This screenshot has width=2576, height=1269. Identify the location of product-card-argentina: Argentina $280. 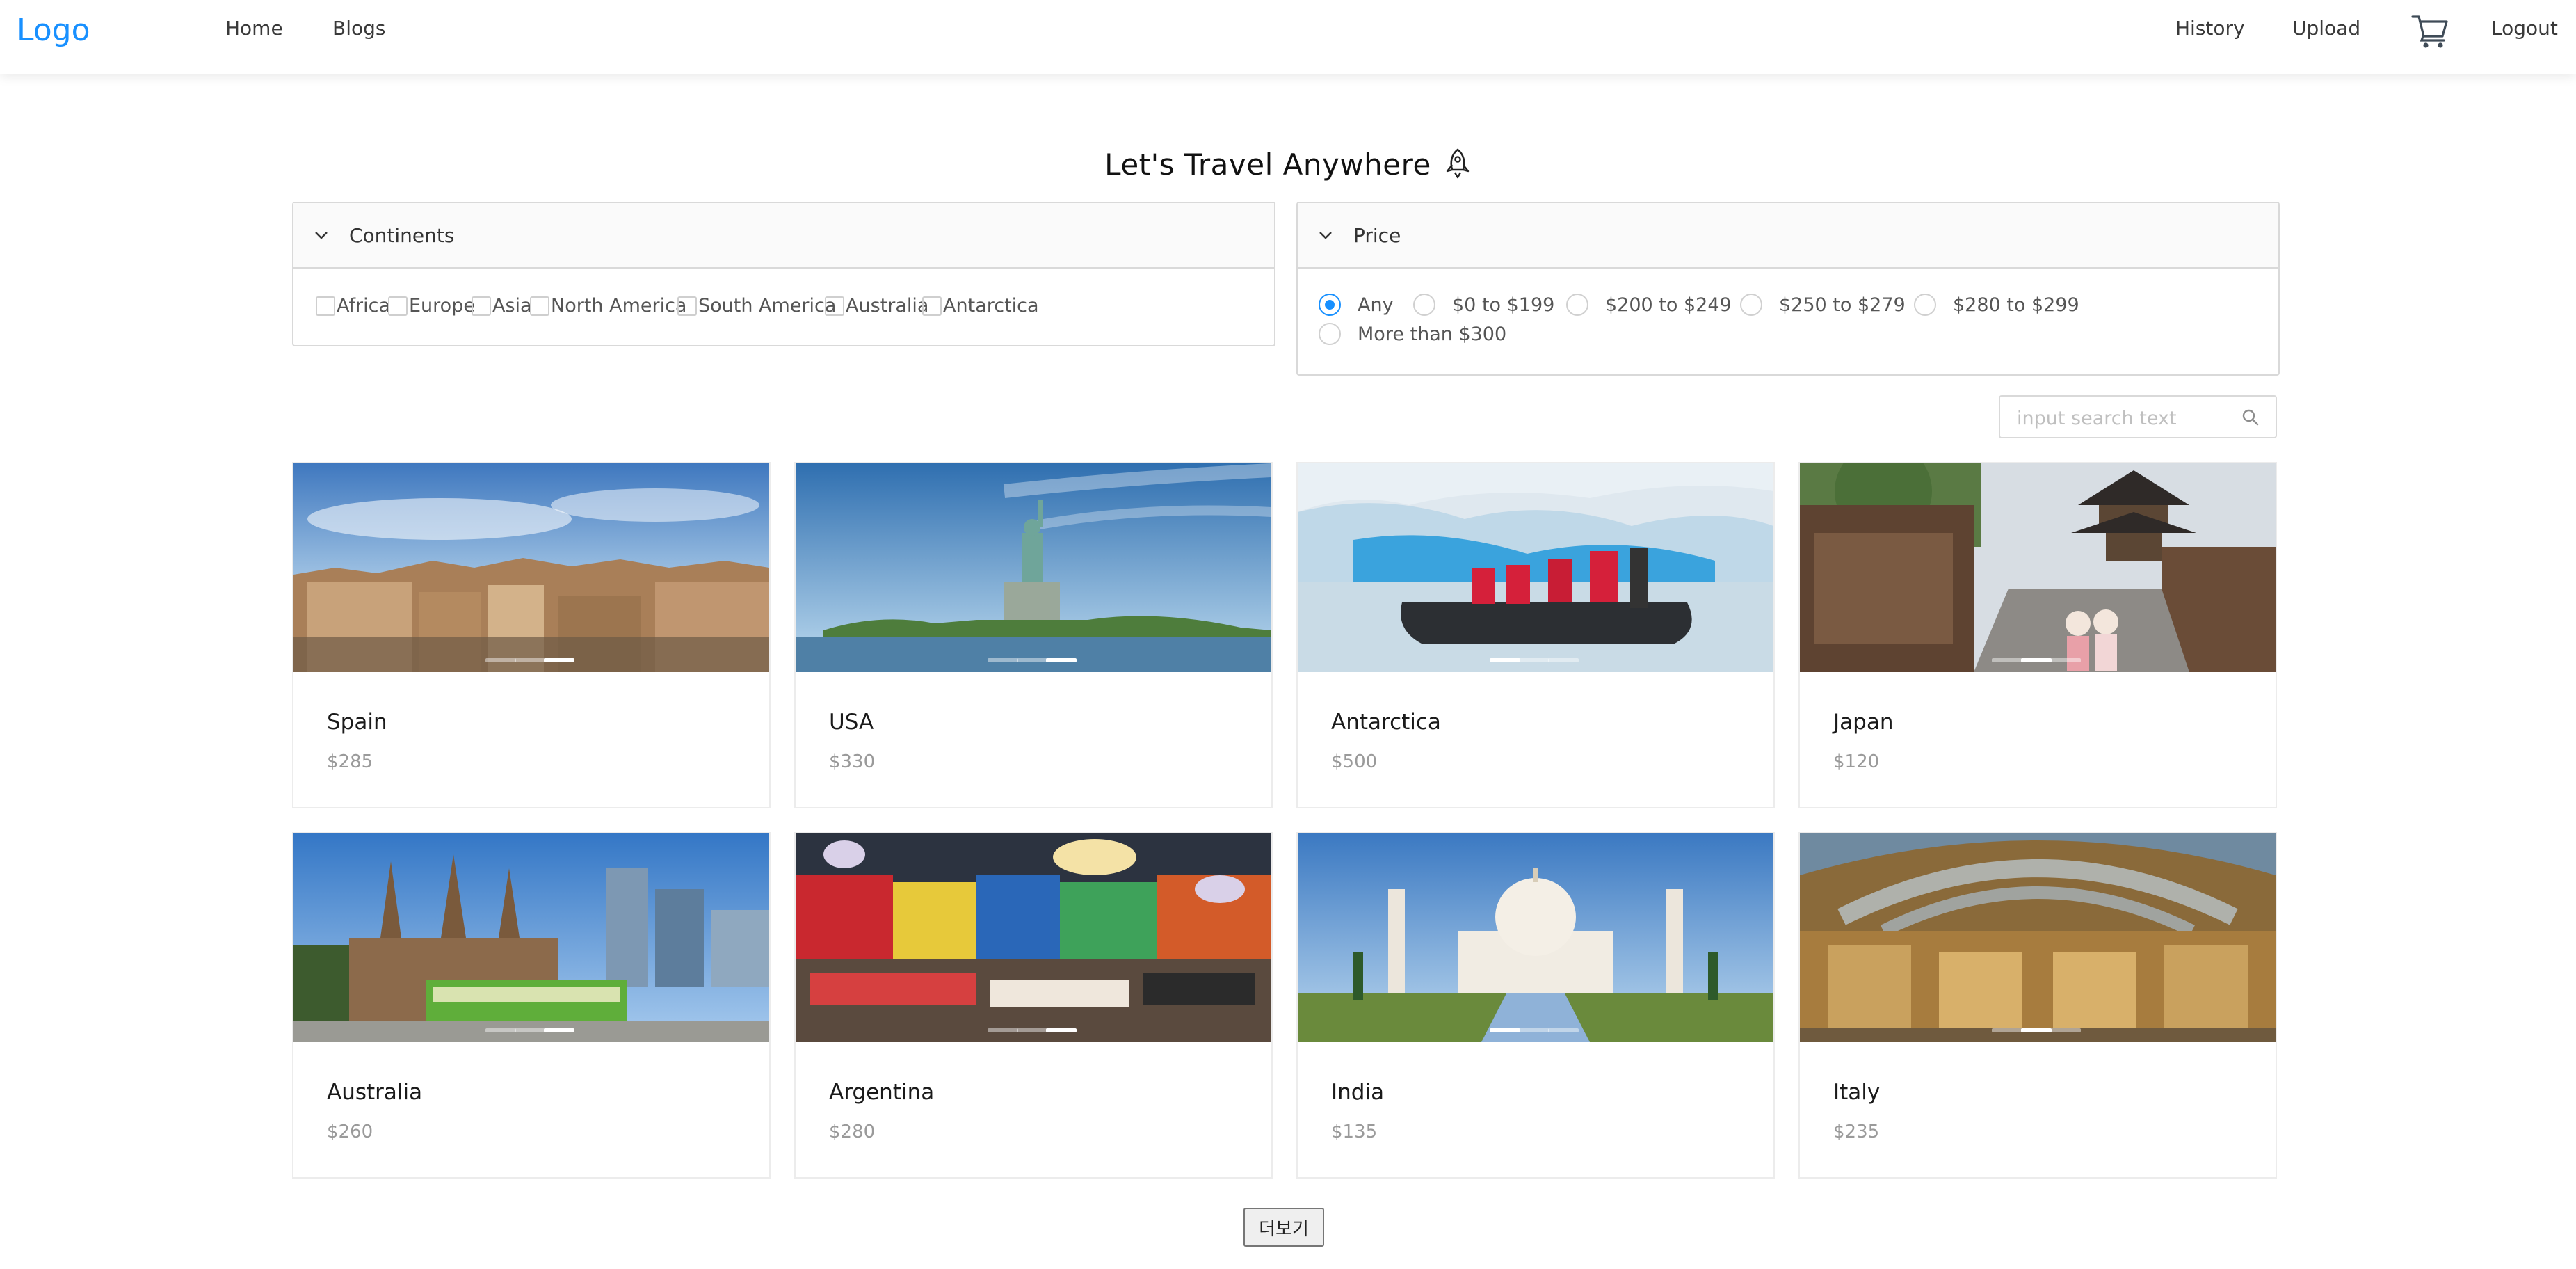
(1033, 1006).